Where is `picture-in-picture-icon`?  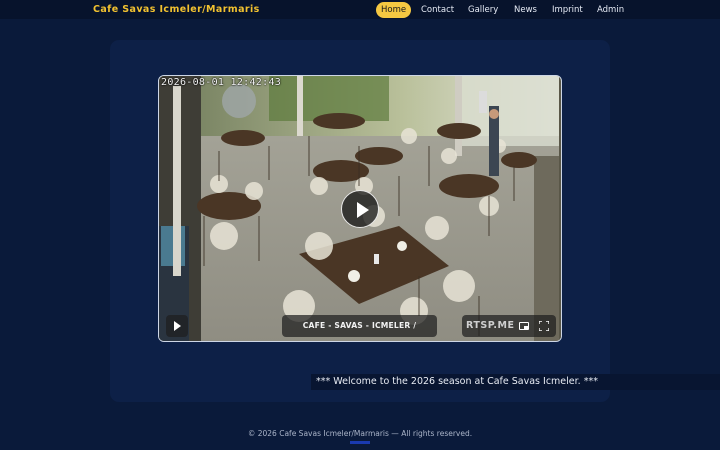 picture-in-picture-icon is located at coordinates (524, 326).